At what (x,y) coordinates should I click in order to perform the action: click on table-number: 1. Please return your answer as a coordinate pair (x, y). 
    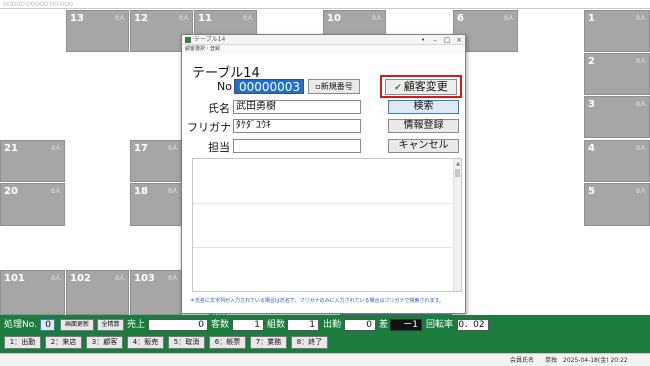
    Looking at the image, I should click on (591, 18).